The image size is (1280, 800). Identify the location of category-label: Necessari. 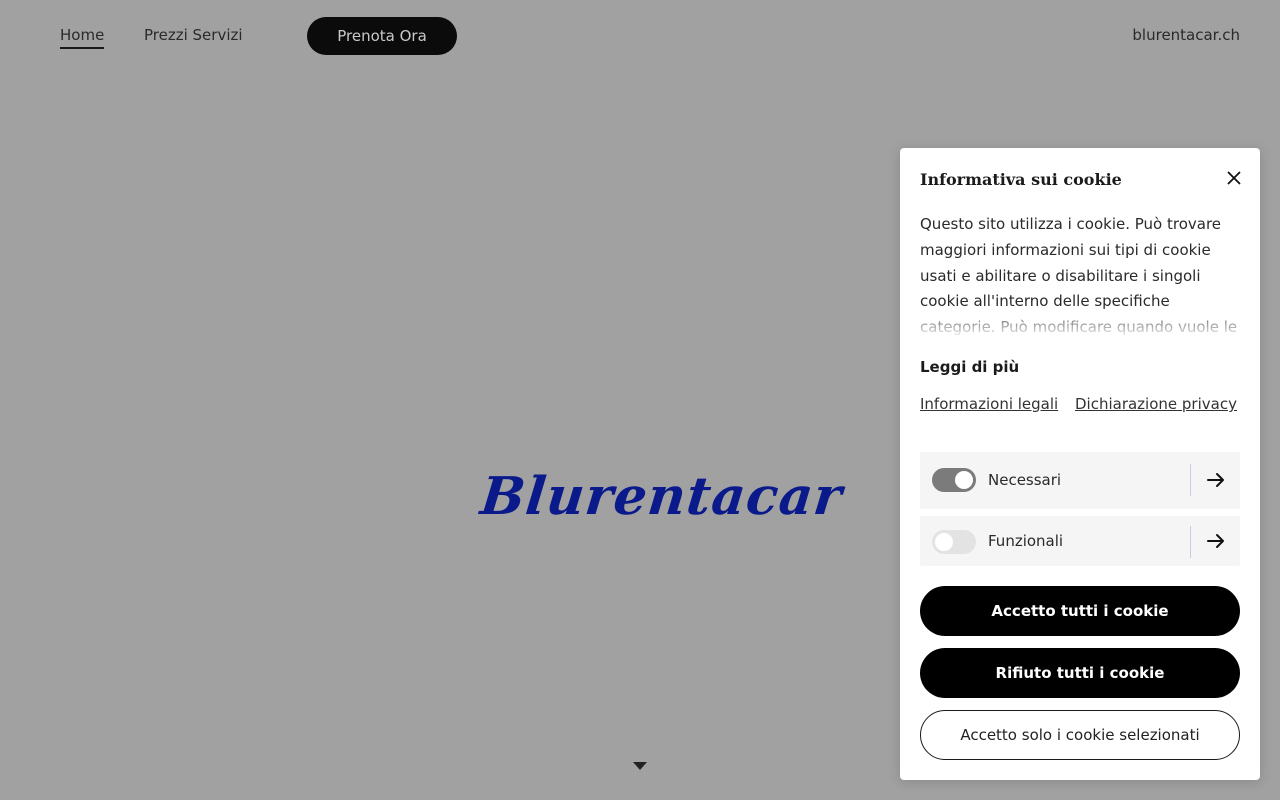
(1025, 480).